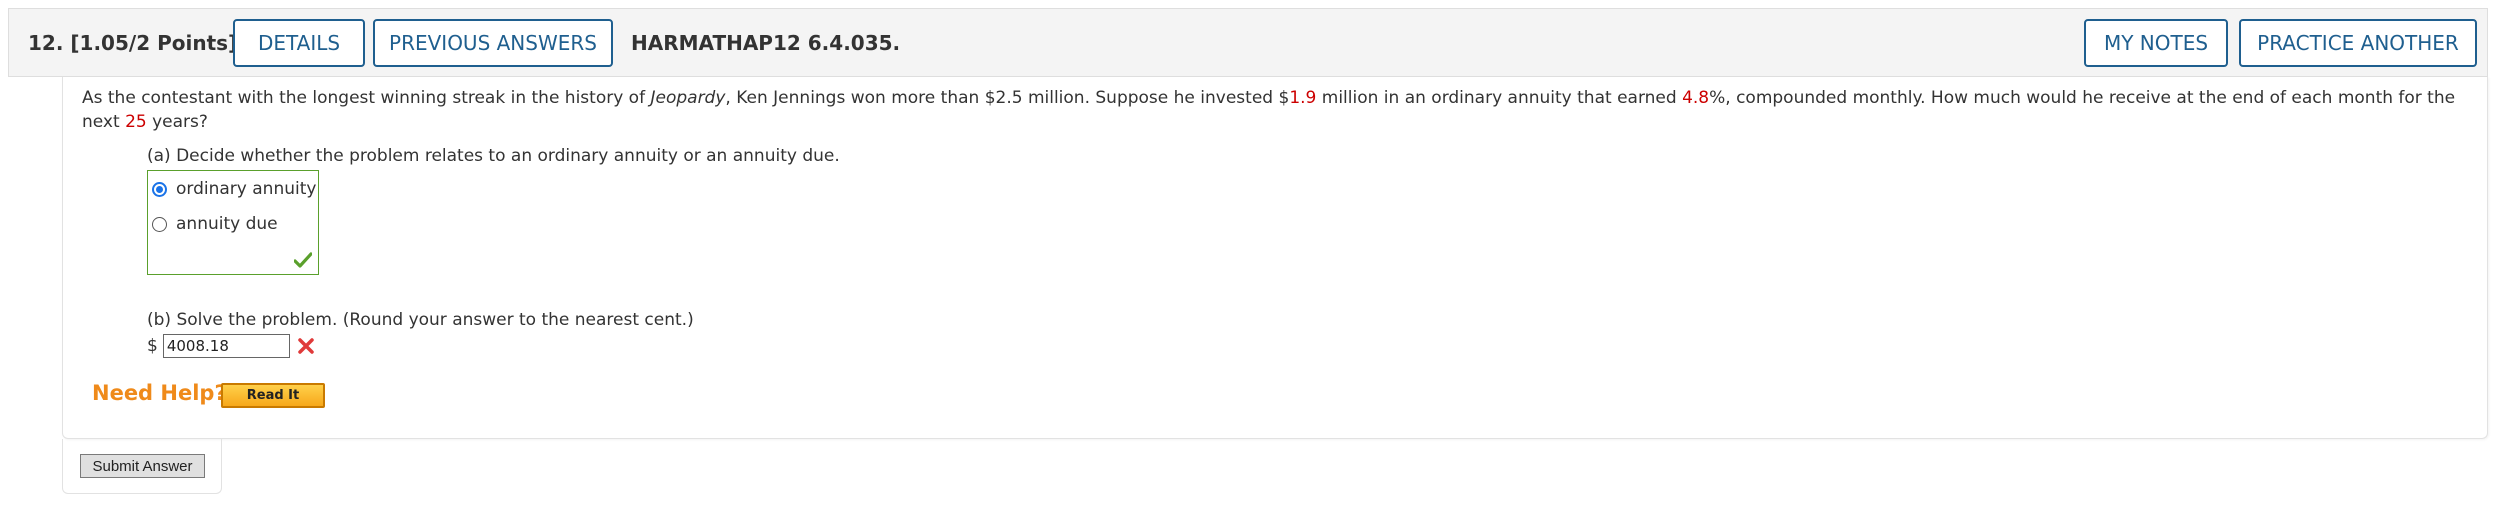  Describe the element at coordinates (273, 395) in the screenshot. I see `read-it-button: Read It` at that location.